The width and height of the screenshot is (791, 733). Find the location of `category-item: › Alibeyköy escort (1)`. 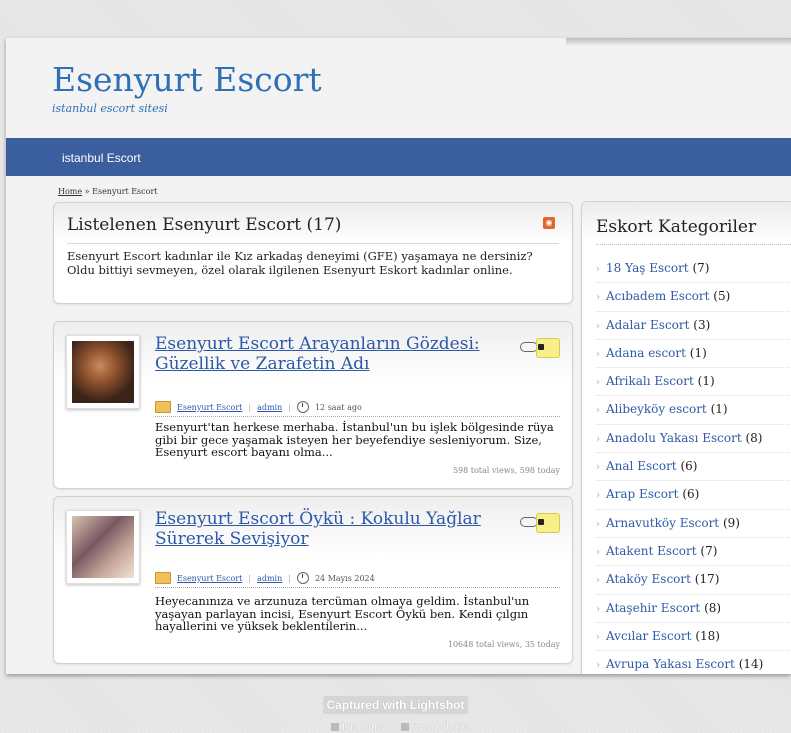

category-item: › Alibeyköy escort (1) is located at coordinates (693, 410).